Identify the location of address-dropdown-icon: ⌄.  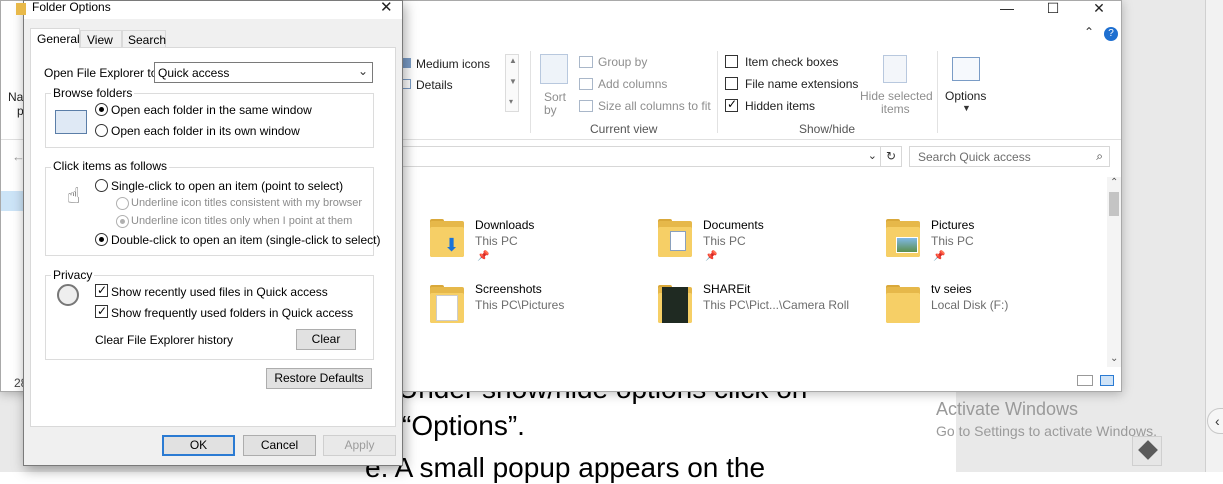
(872, 155).